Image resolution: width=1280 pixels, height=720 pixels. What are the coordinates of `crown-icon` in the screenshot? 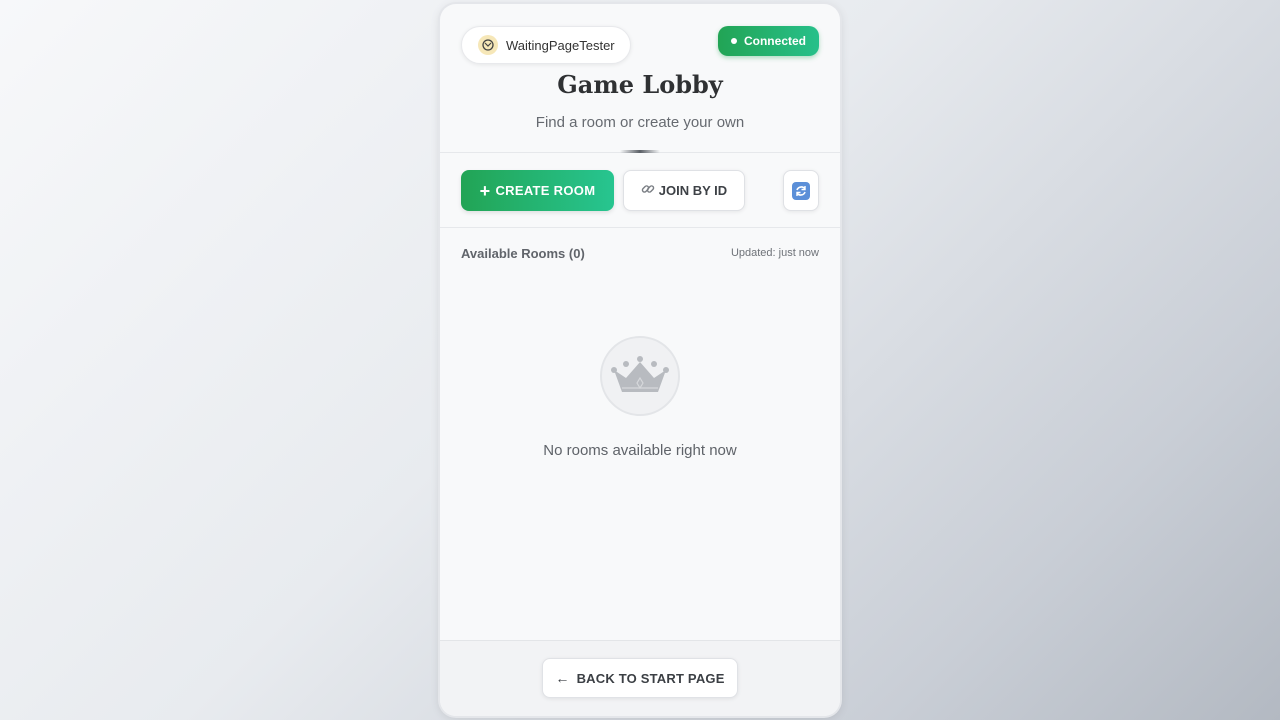 It's located at (640, 374).